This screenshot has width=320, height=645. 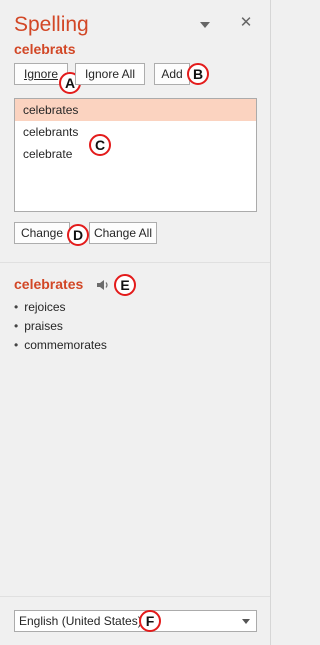 What do you see at coordinates (246, 621) in the screenshot?
I see `chevron-down-icon` at bounding box center [246, 621].